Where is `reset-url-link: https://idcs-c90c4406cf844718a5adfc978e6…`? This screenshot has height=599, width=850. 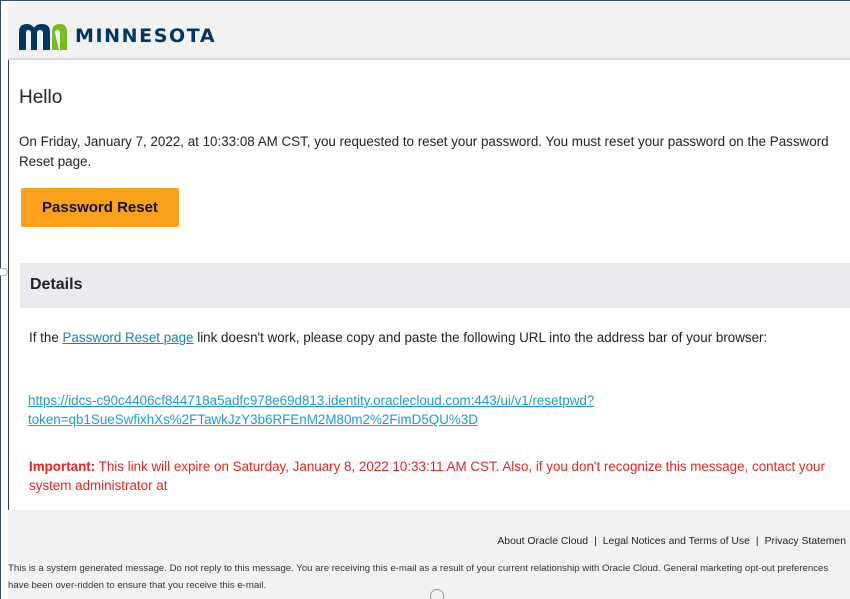 reset-url-link: https://idcs-c90c4406cf844718a5adfc978e6… is located at coordinates (428, 410).